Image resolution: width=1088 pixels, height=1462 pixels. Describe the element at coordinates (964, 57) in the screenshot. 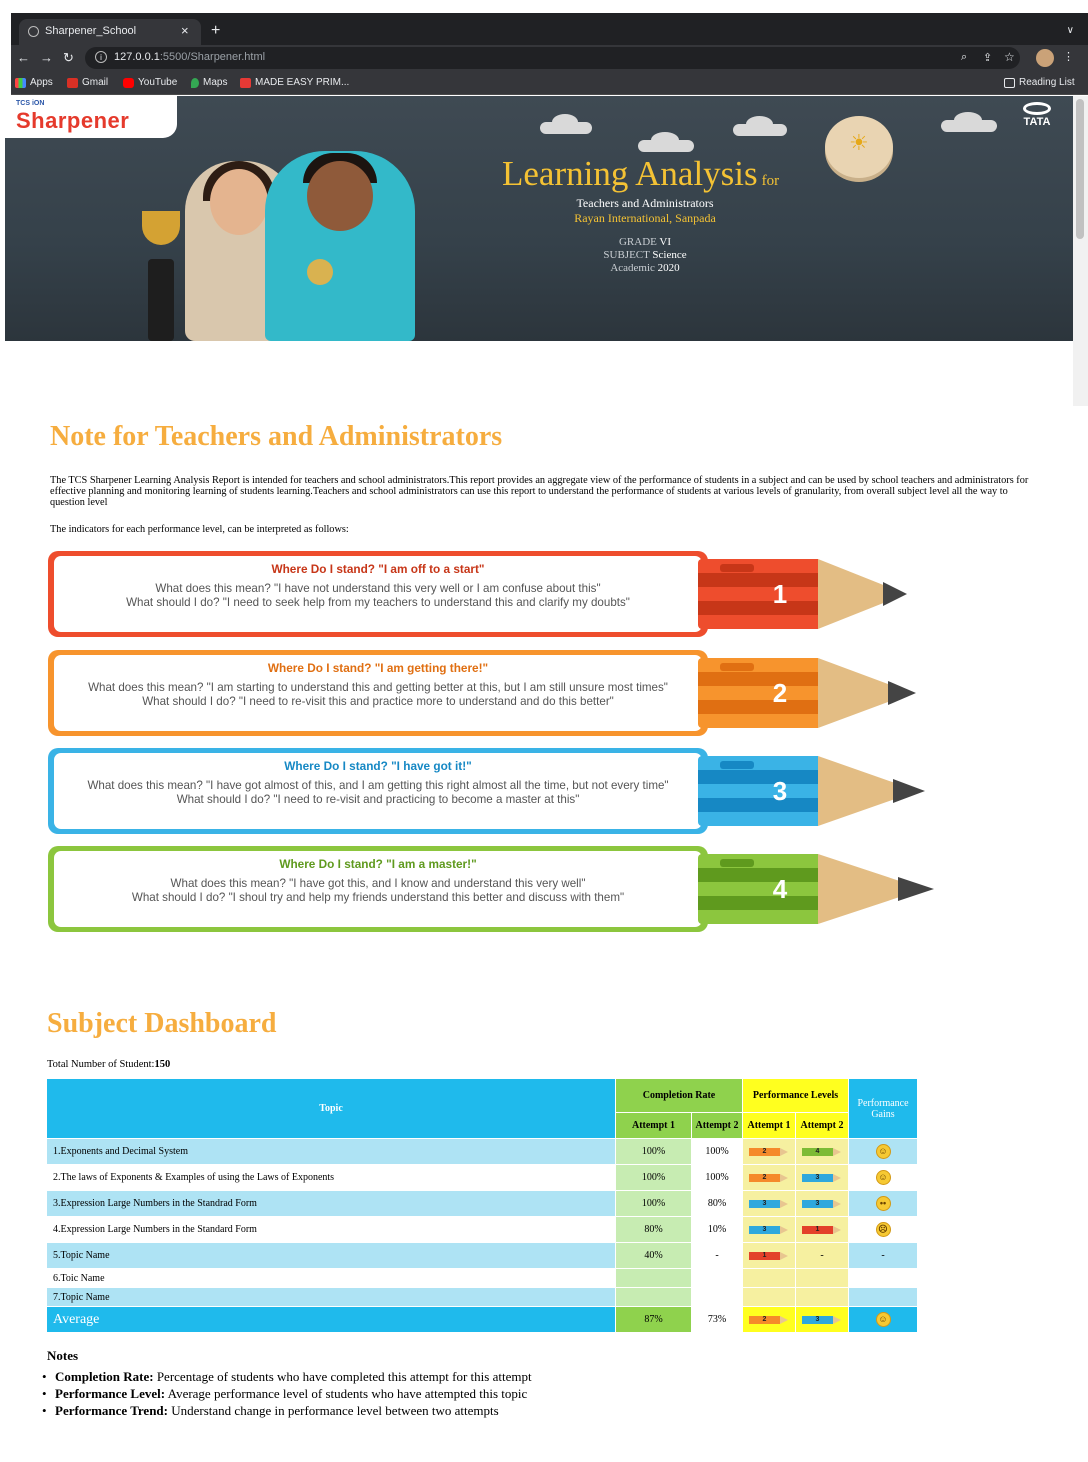

I see `zoom-icon: ⌕` at that location.